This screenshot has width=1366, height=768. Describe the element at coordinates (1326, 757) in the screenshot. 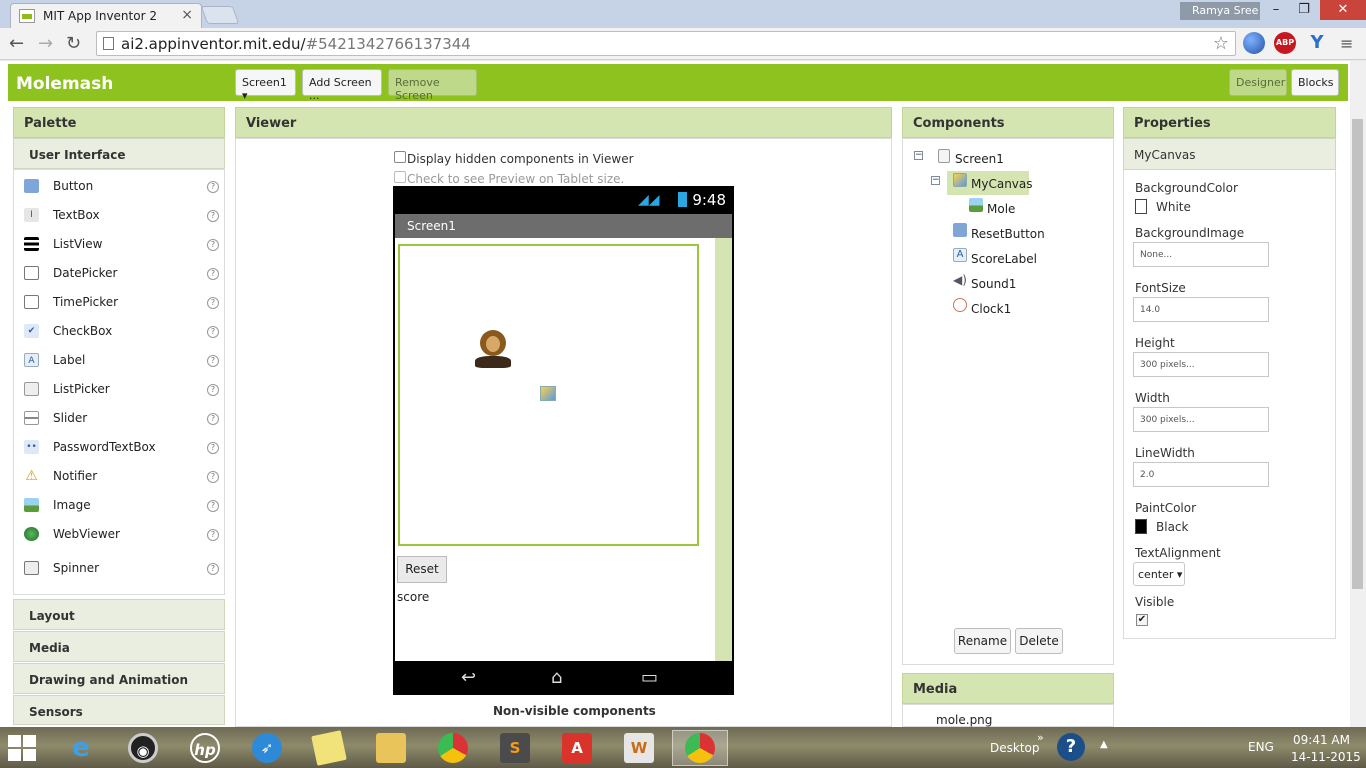

I see `clock-date: 14-11-2015` at that location.